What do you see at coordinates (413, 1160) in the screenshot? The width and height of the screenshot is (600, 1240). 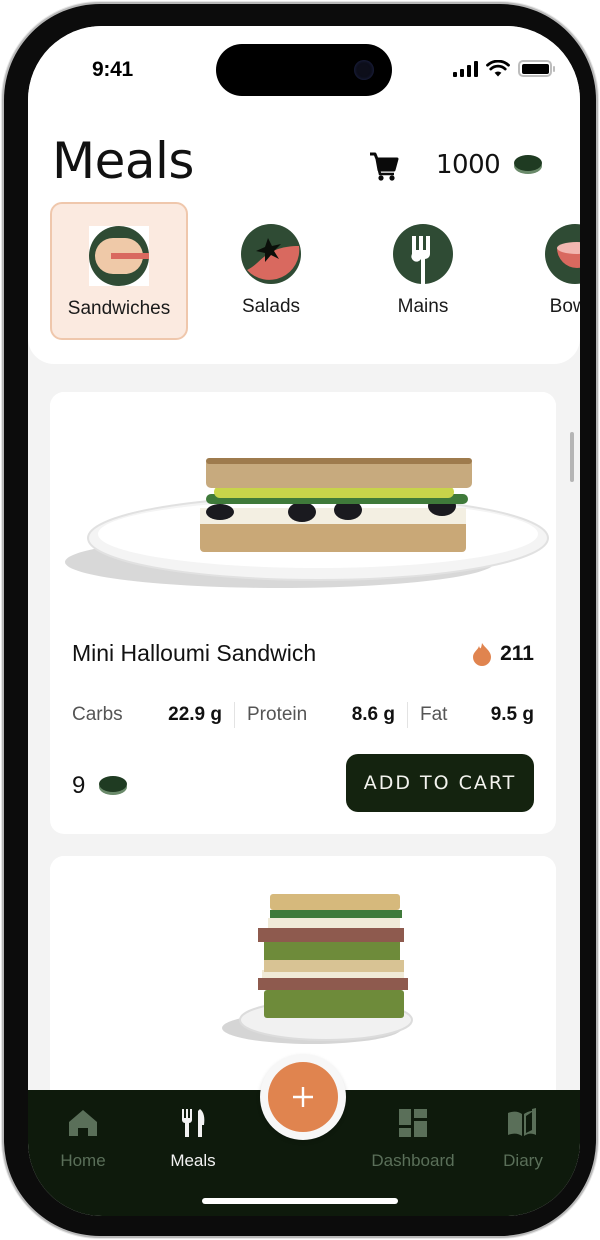 I see `nav-label: Dashboard` at bounding box center [413, 1160].